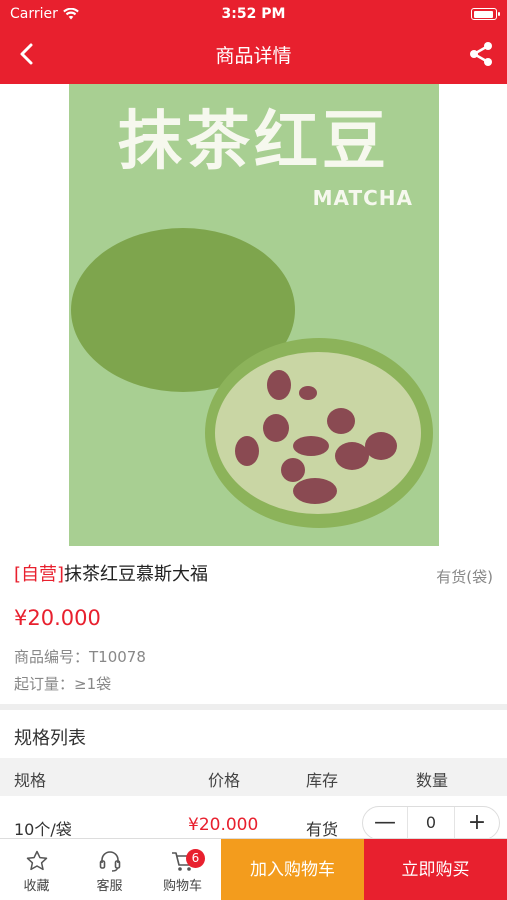 The height and width of the screenshot is (900, 507). Describe the element at coordinates (223, 825) in the screenshot. I see `spec-price: ¥20.000` at that location.